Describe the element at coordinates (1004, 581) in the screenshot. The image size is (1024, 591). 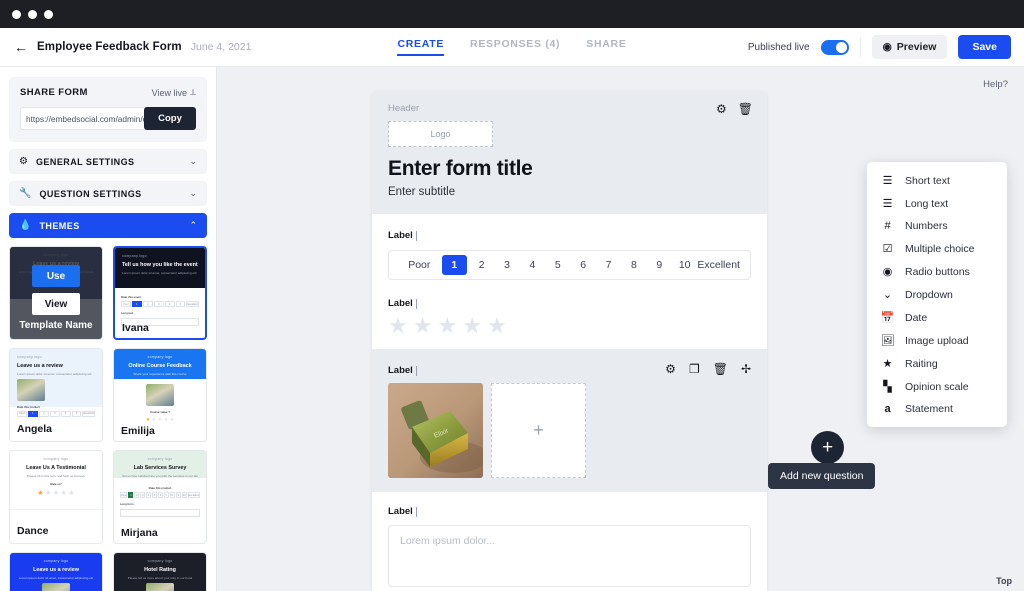
I see `scroll-to-top-link: Top` at that location.